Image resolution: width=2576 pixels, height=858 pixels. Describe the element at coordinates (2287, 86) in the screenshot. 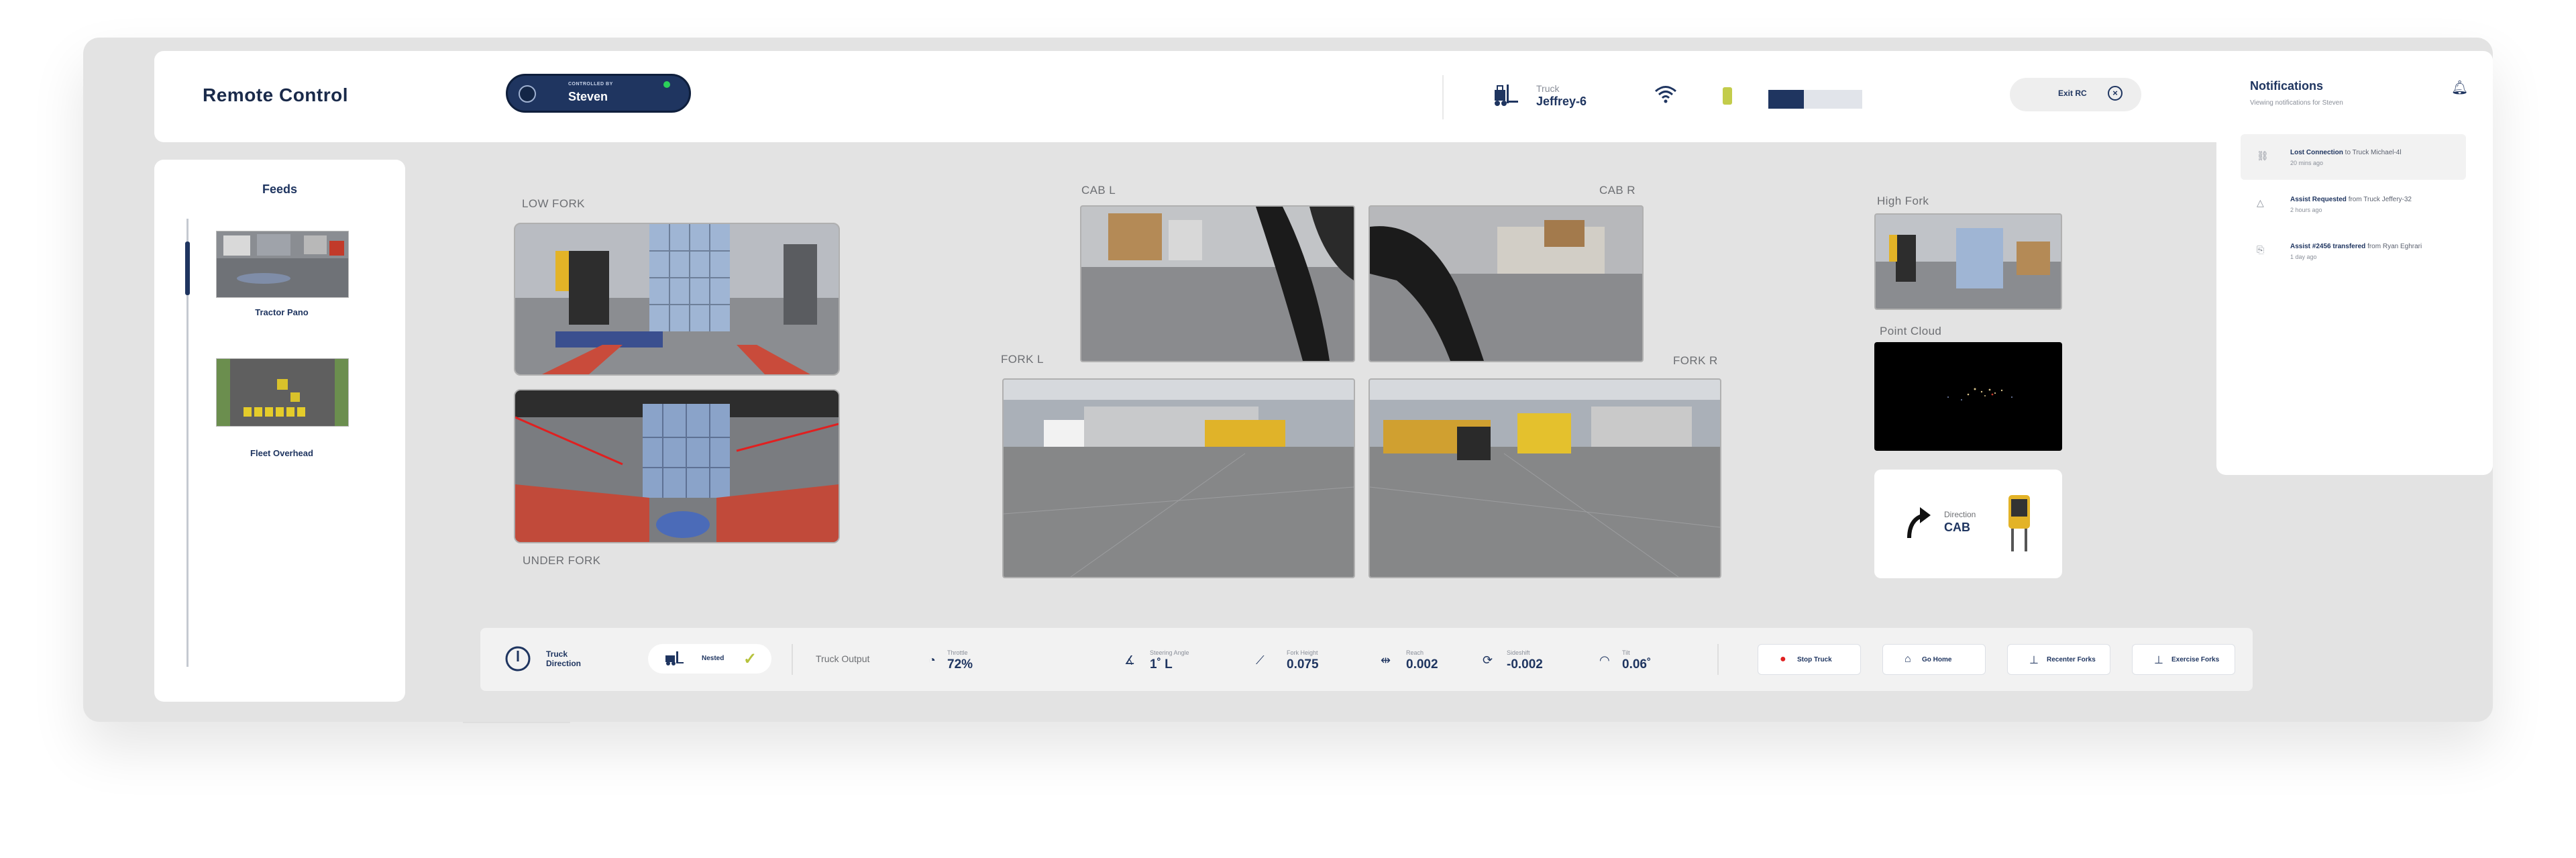

I see `notifications-title: Notifications` at that location.